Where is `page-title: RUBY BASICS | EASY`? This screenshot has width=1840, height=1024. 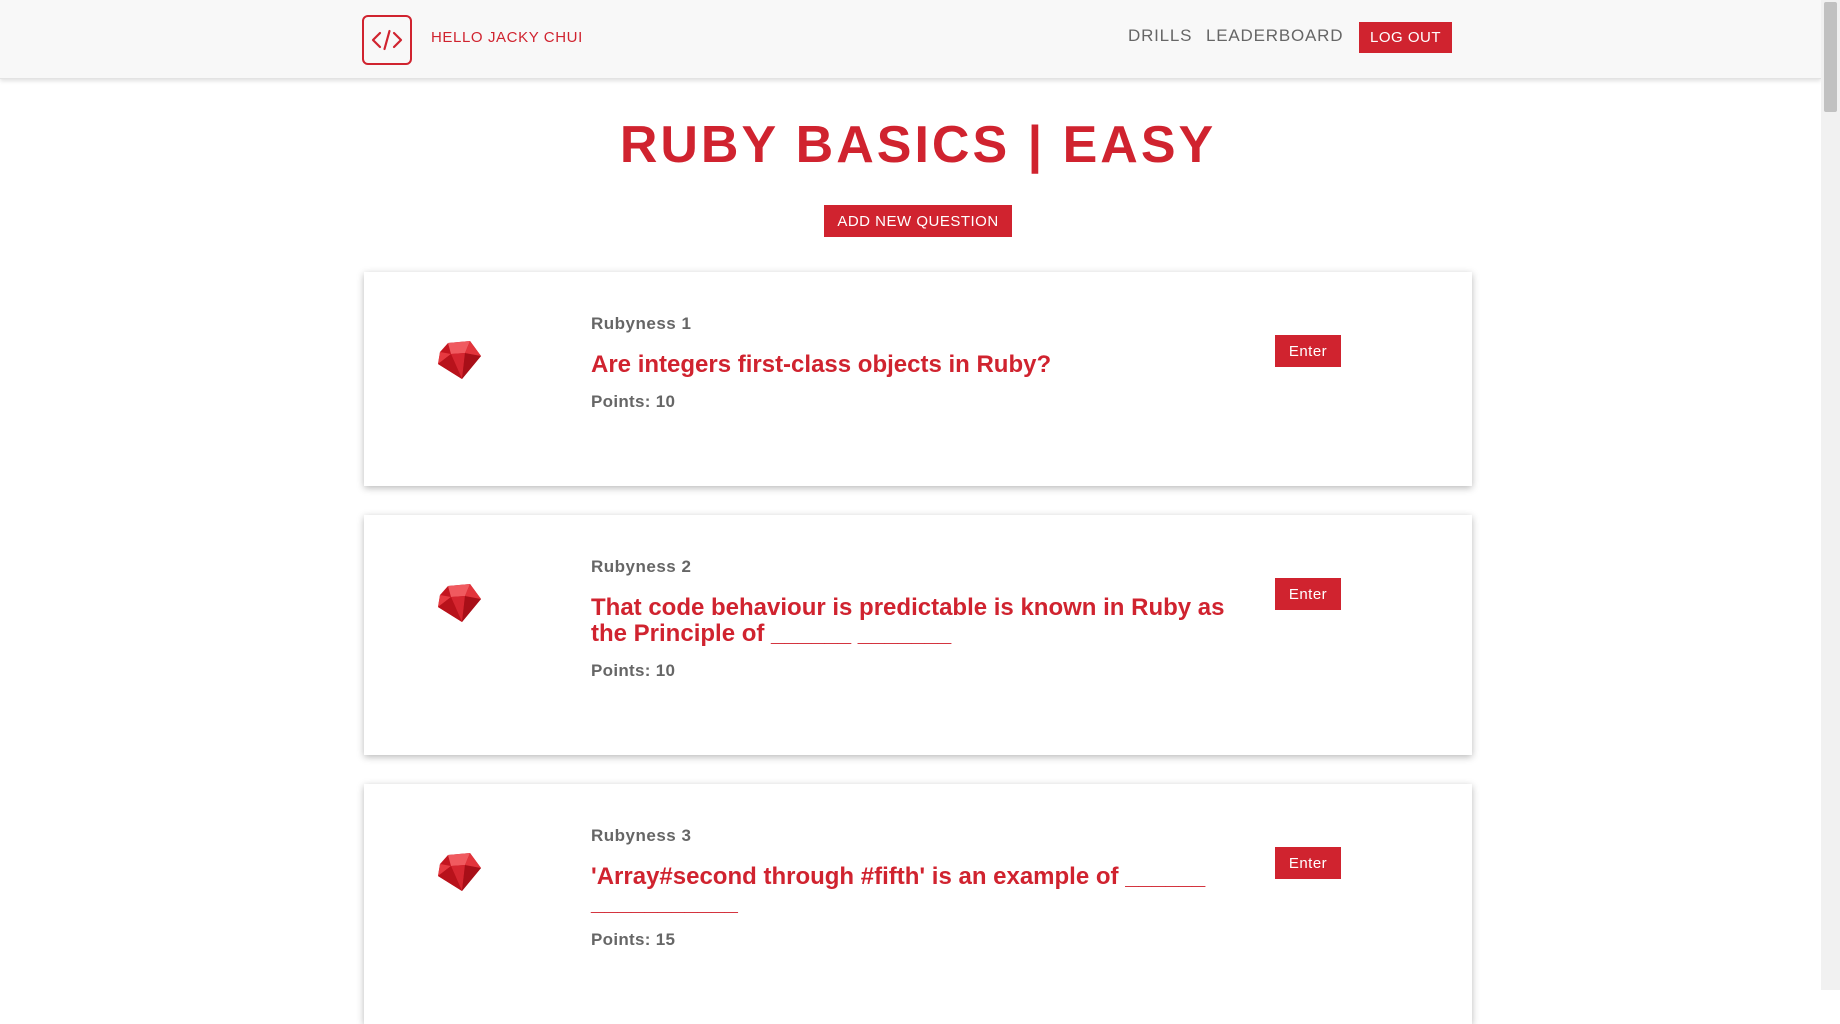 page-title: RUBY BASICS | EASY is located at coordinates (918, 145).